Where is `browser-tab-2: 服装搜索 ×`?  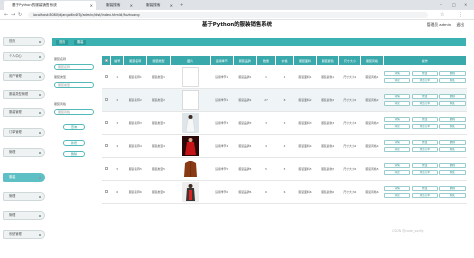
browser-tab-2: 服装搜索 × is located at coordinates (117, 5).